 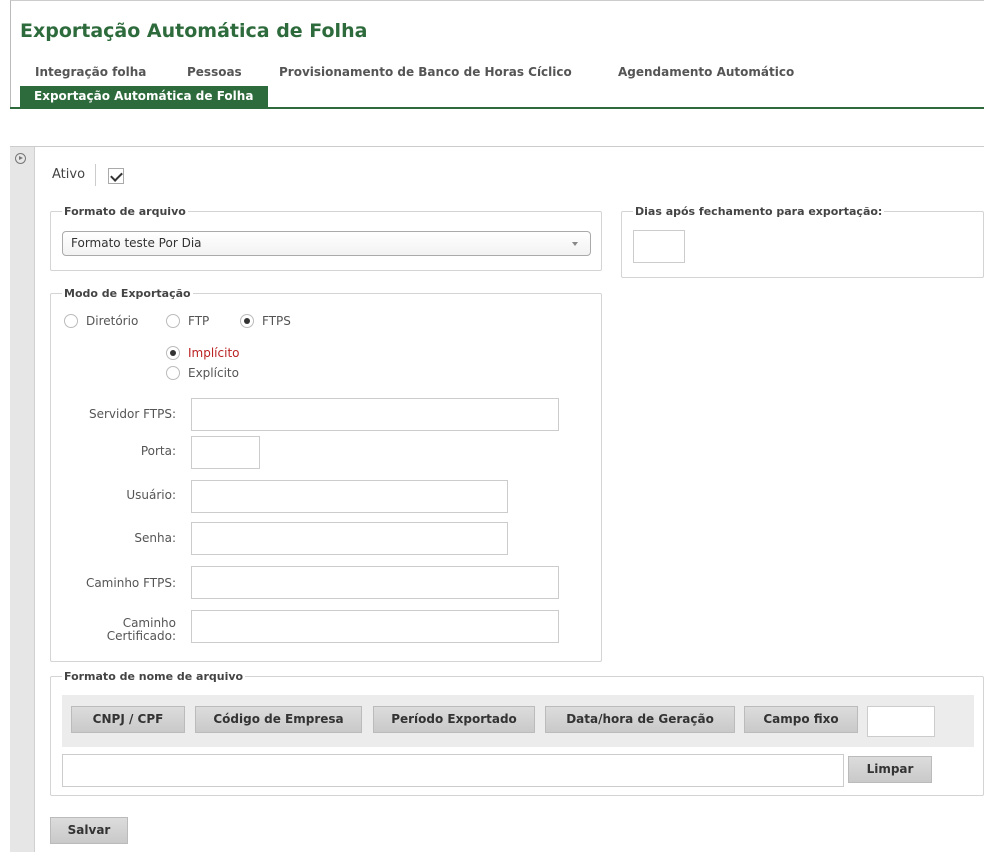 I want to click on campo-fixo-button: Campo fixo, so click(x=801, y=719).